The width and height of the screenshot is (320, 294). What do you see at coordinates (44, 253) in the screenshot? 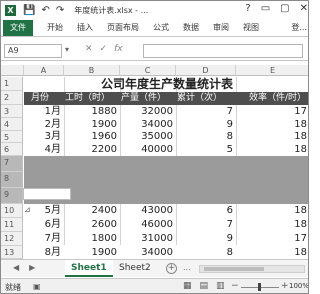
I see `cell-month: 8月` at bounding box center [44, 253].